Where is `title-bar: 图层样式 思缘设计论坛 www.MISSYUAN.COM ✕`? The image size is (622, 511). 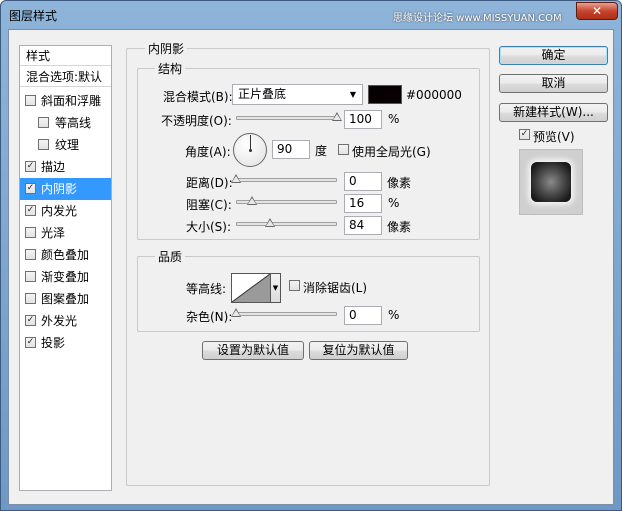 title-bar: 图层样式 思缘设计论坛 www.MISSYUAN.COM ✕ is located at coordinates (311, 15).